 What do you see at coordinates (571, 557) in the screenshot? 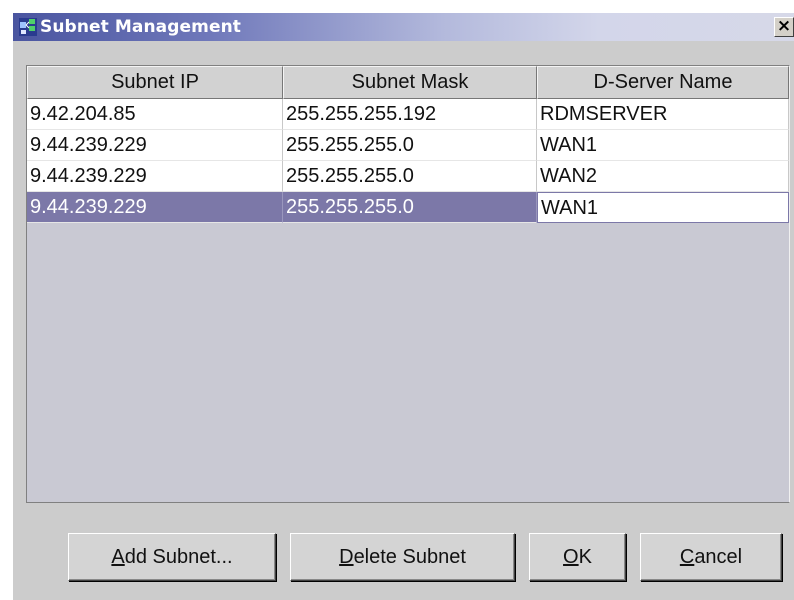
I see `ok-mnemonic: O` at bounding box center [571, 557].